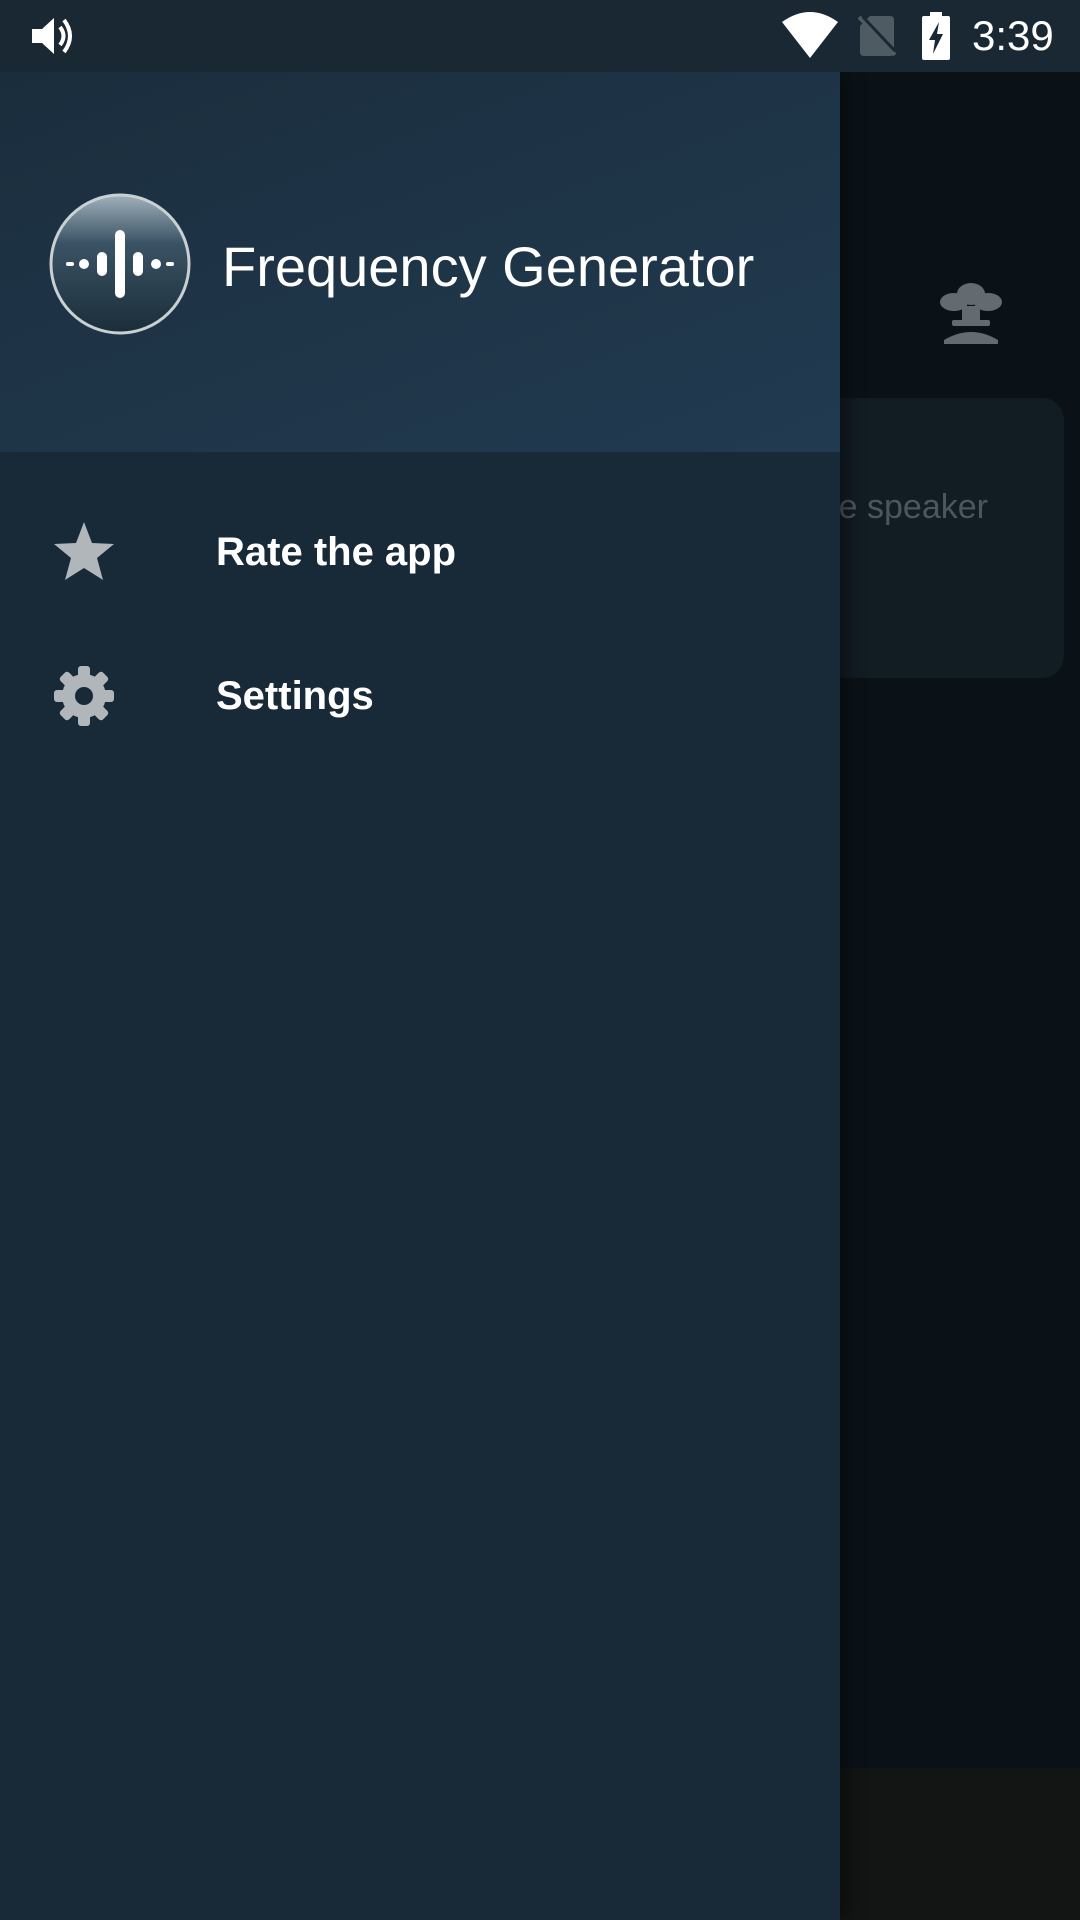 The width and height of the screenshot is (1080, 1920). What do you see at coordinates (540, 36) in the screenshot?
I see `status-bar: 3:39` at bounding box center [540, 36].